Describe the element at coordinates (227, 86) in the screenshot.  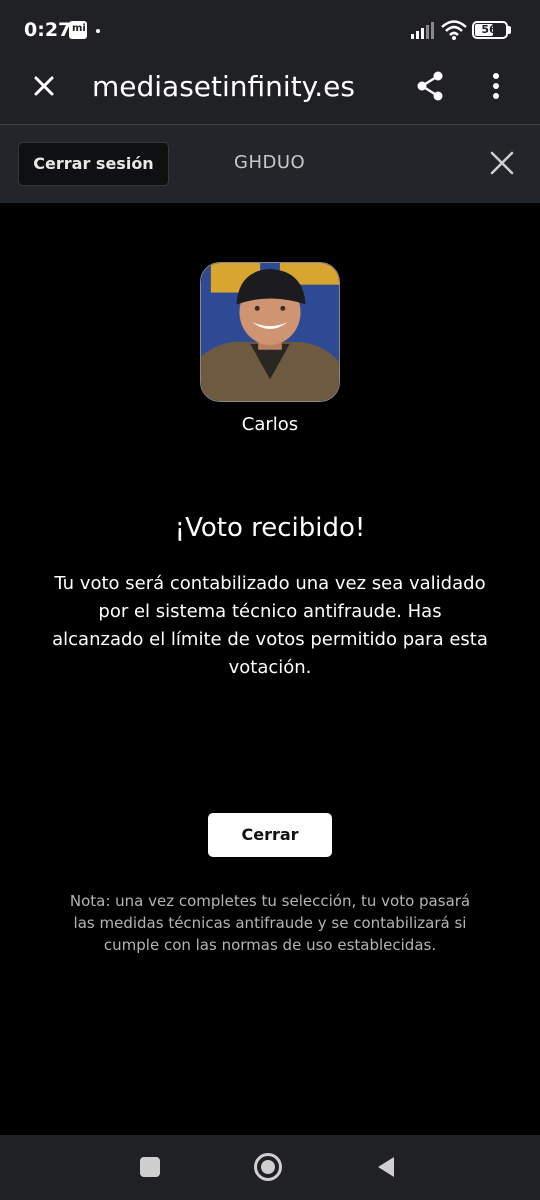
I see `url-bar: mediasetinfinity.es` at that location.